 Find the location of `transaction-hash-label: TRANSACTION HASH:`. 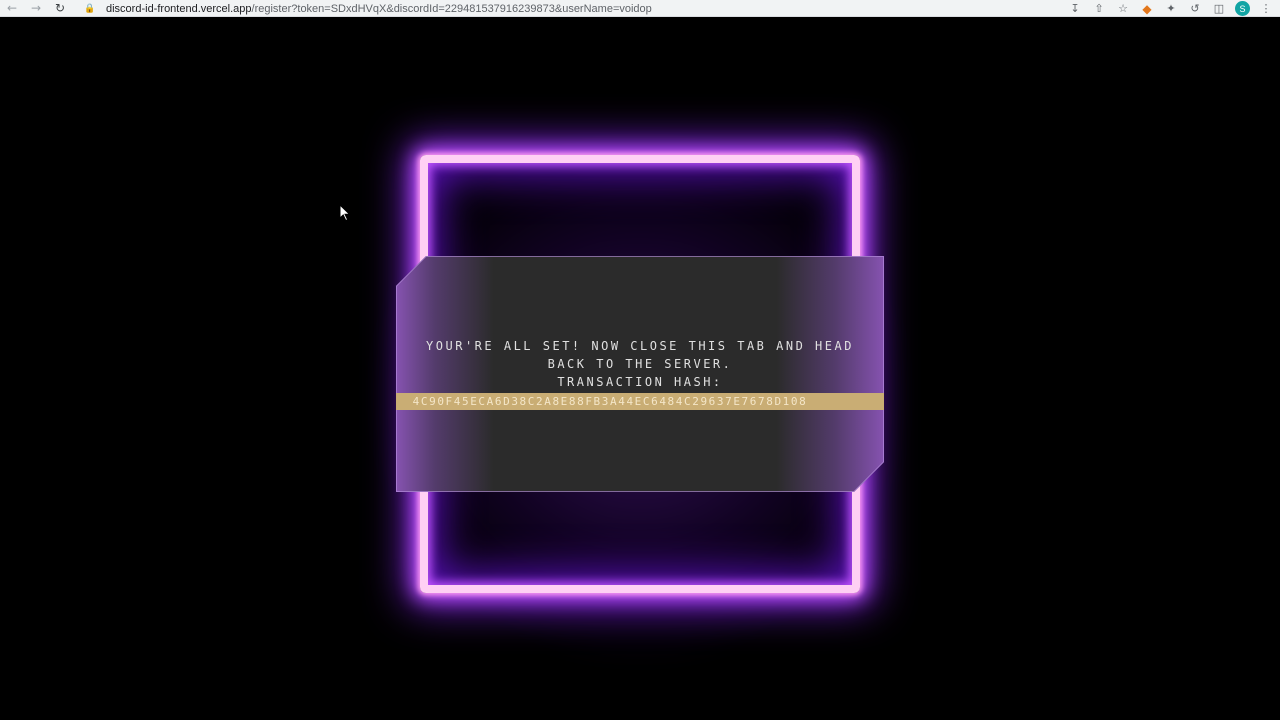

transaction-hash-label: TRANSACTION HASH: is located at coordinates (640, 382).